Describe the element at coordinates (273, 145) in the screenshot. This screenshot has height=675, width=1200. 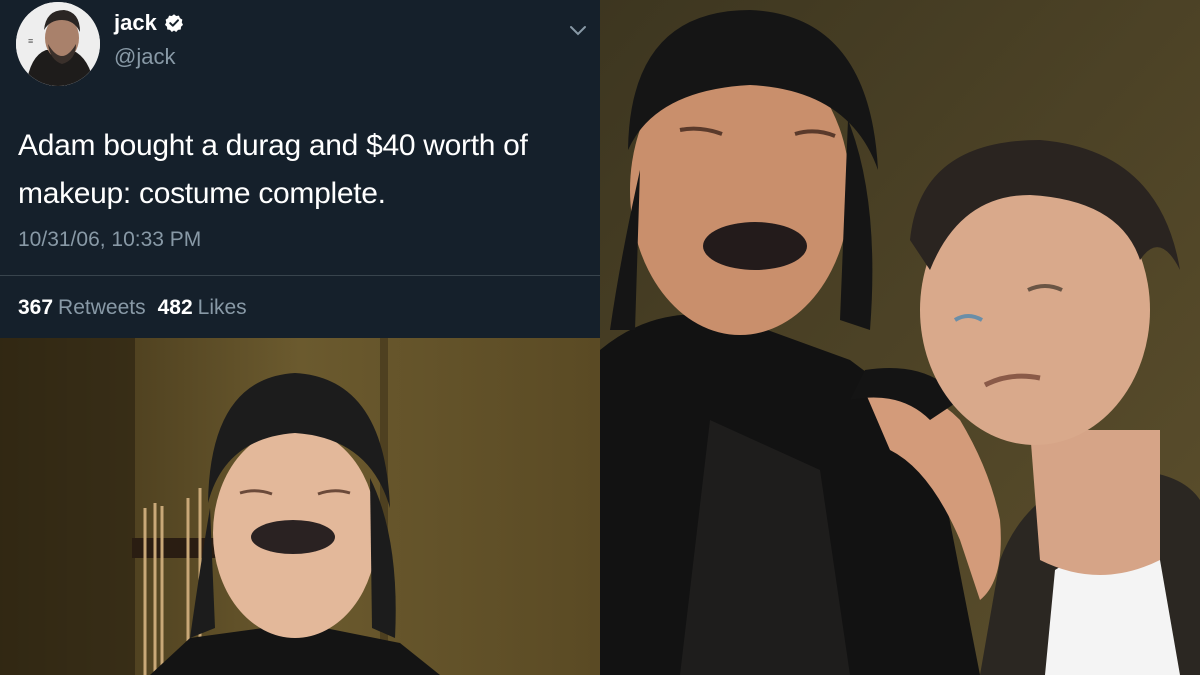
I see `tweet-text-line-1: Adam bought a durag and $40 worth of` at that location.